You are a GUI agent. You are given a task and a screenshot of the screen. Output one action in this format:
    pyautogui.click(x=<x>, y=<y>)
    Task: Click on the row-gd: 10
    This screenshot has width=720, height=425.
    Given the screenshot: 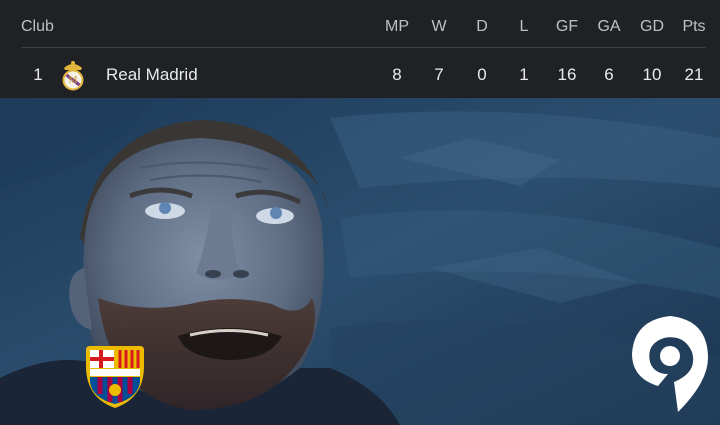 What is the action you would take?
    pyautogui.click(x=652, y=74)
    